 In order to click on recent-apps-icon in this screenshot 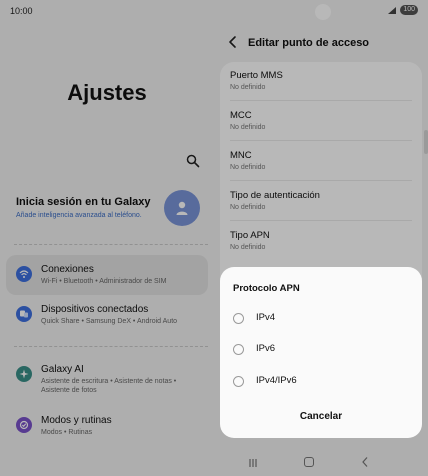, I will do `click(253, 463)`.